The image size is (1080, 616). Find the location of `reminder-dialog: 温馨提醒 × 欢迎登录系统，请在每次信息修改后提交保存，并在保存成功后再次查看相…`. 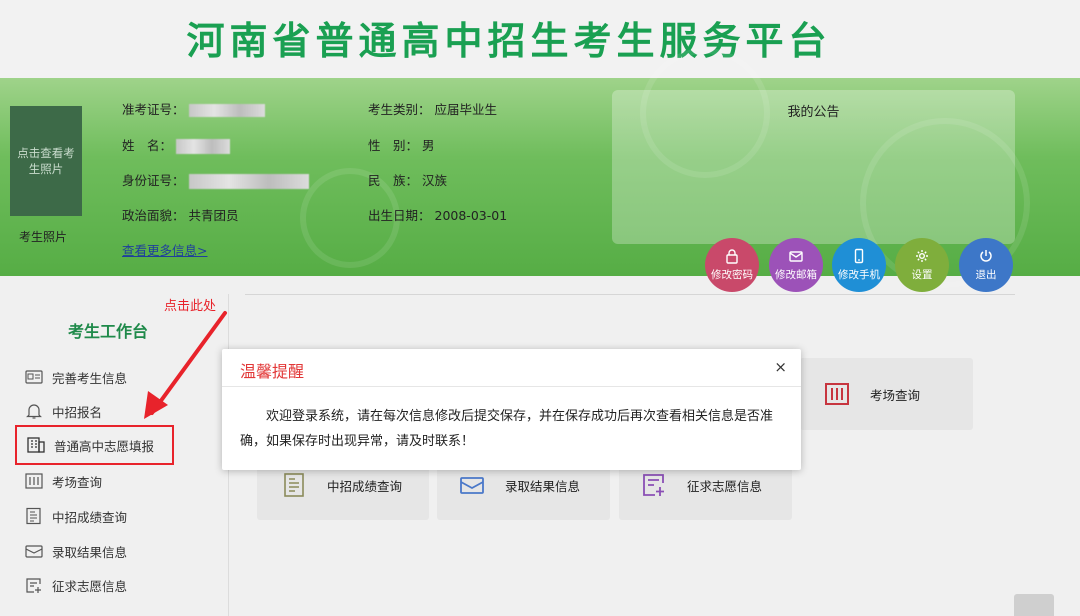

reminder-dialog: 温馨提醒 × 欢迎登录系统，请在每次信息修改后提交保存，并在保存成功后再次查看相… is located at coordinates (511, 409).